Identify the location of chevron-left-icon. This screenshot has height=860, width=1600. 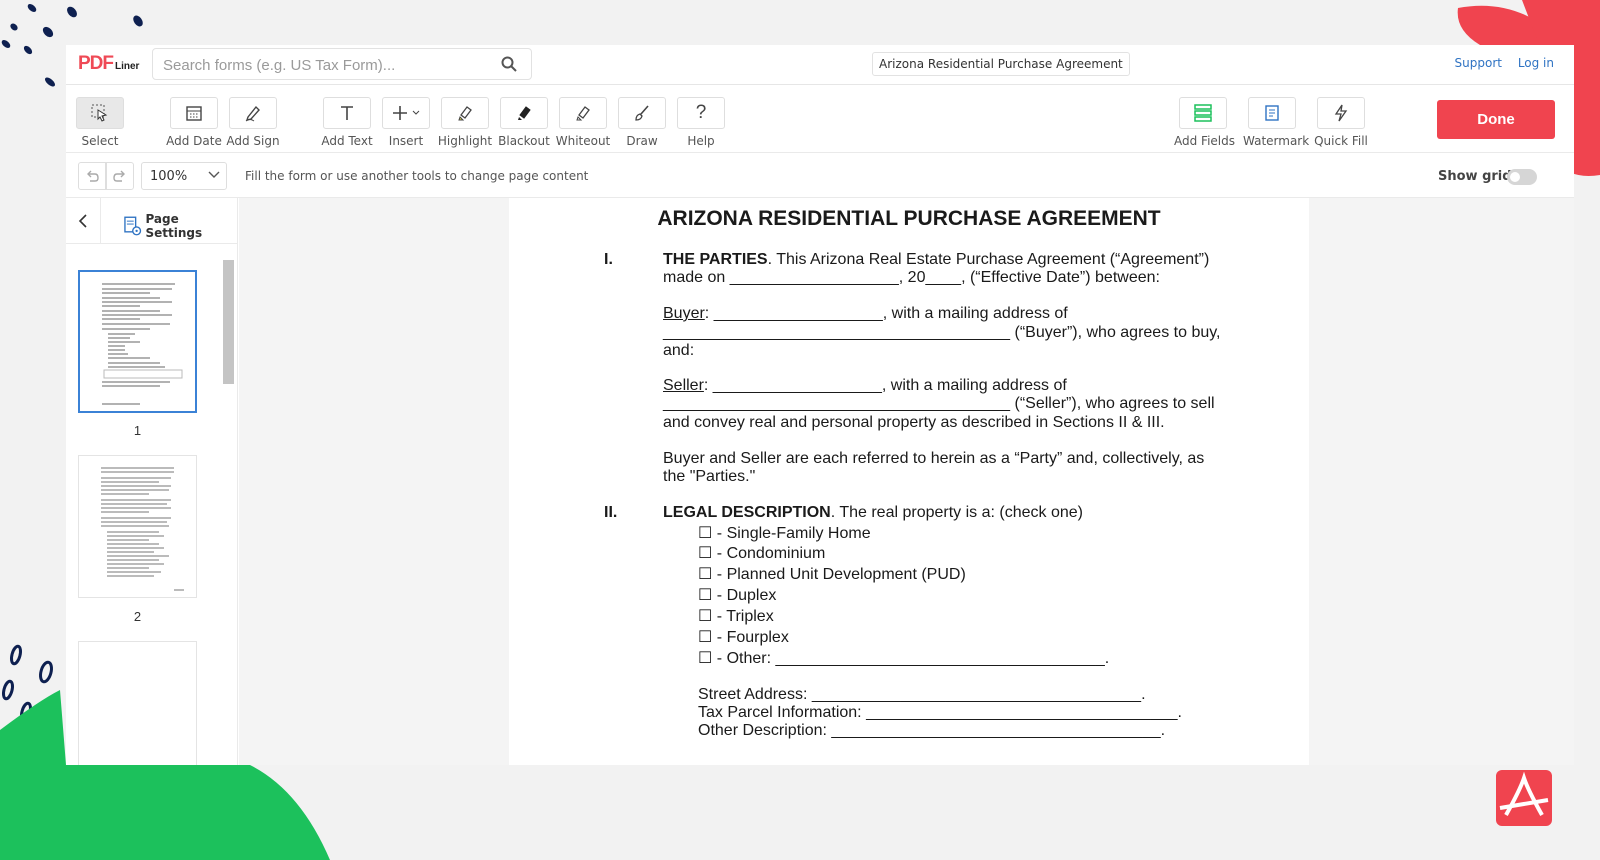
(82, 221).